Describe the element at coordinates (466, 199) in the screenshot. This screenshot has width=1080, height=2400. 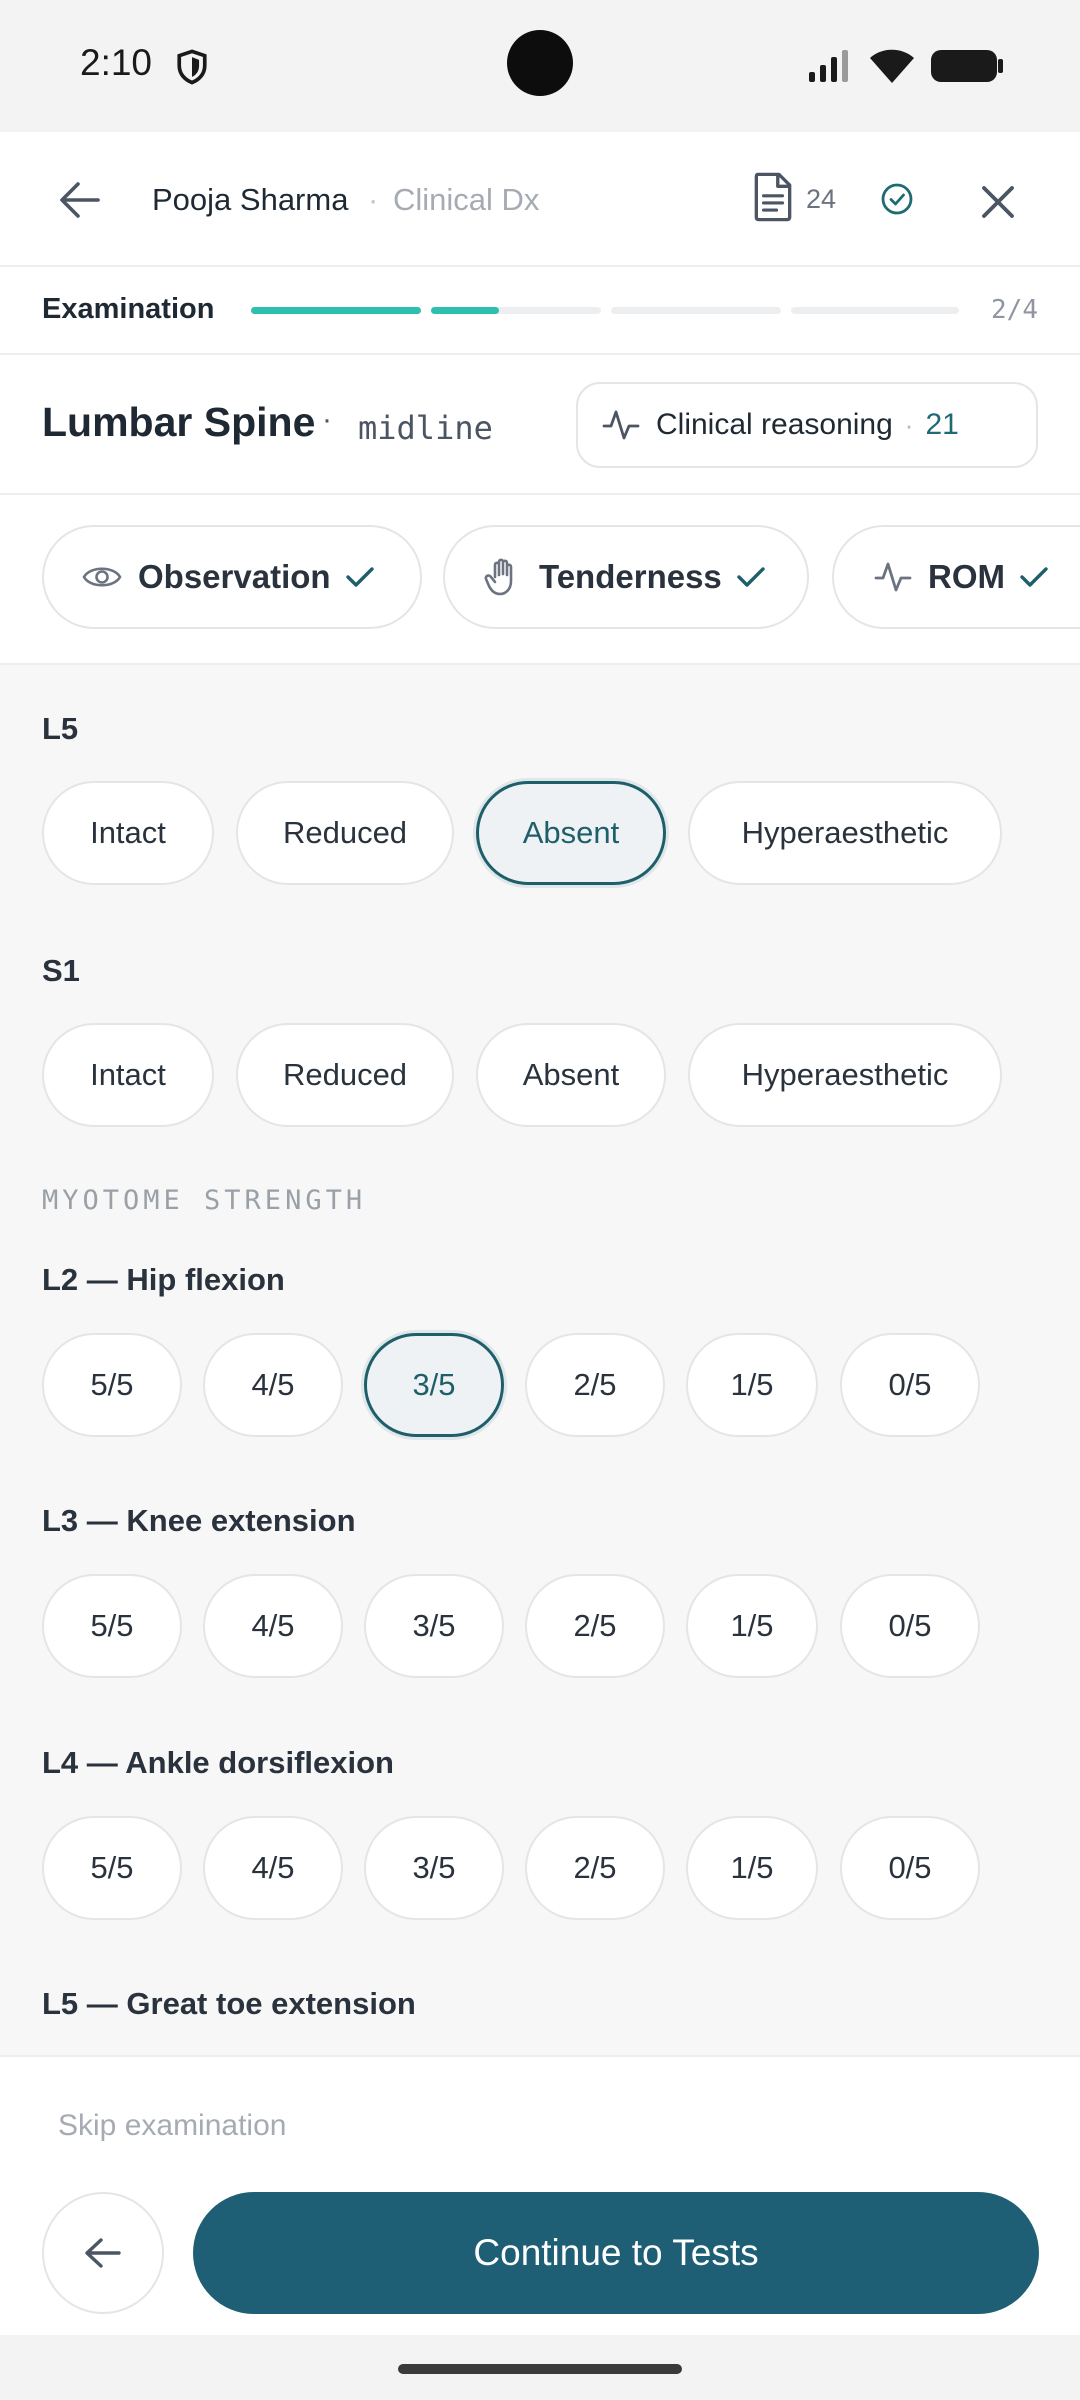
I see `header-context: Clinical Dx` at that location.